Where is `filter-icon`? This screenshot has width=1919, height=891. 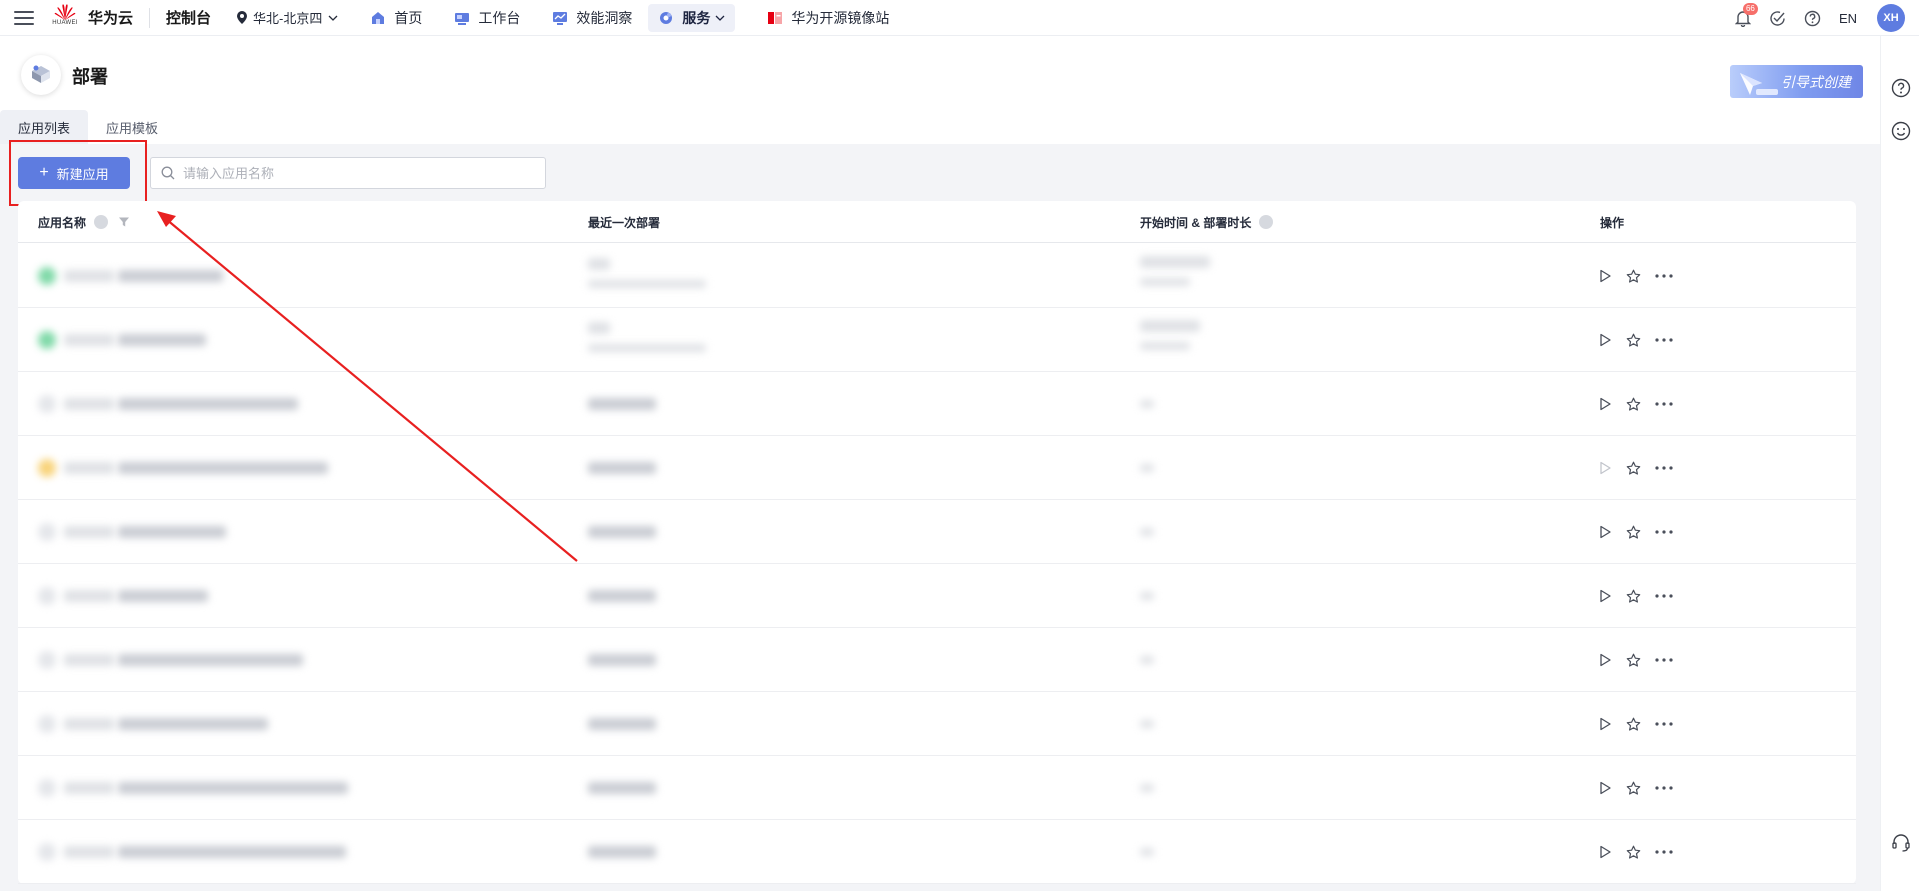
filter-icon is located at coordinates (124, 222).